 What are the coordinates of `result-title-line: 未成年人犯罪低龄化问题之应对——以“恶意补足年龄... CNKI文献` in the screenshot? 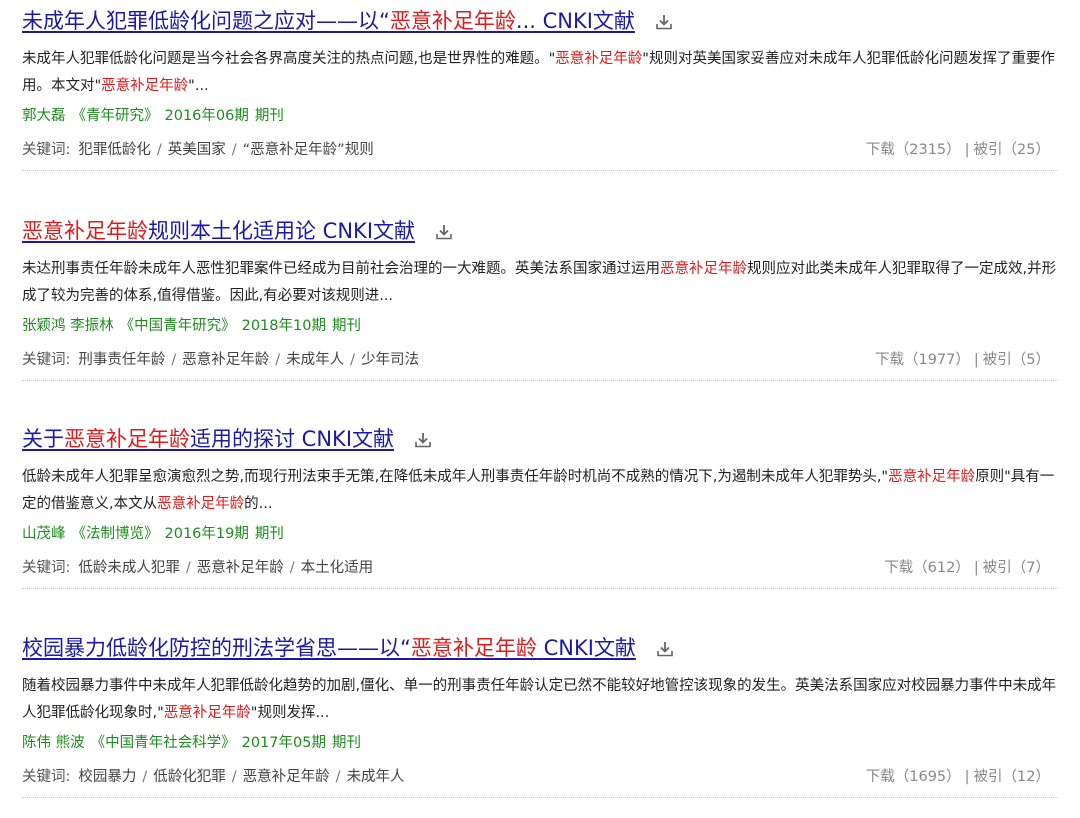 It's located at (348, 21).